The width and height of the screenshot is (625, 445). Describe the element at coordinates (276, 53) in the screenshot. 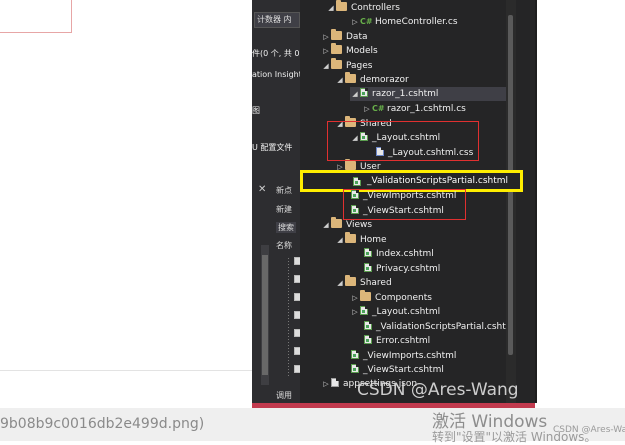

I see `events-count-label: 件(0 个, 共 0` at that location.